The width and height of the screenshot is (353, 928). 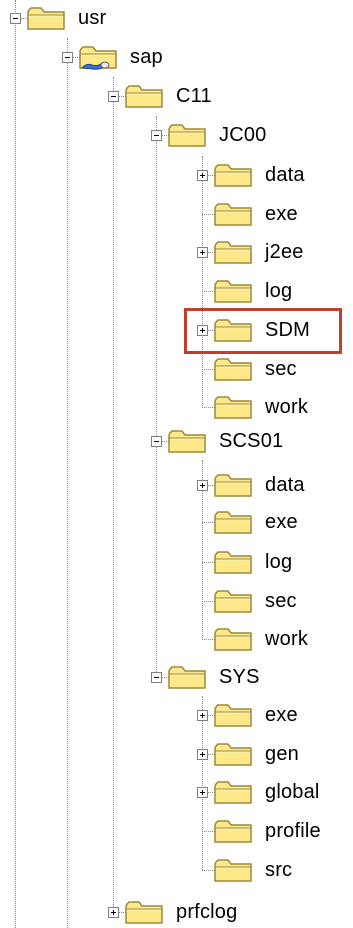 I want to click on tree-connector-sys, so click(x=202, y=783).